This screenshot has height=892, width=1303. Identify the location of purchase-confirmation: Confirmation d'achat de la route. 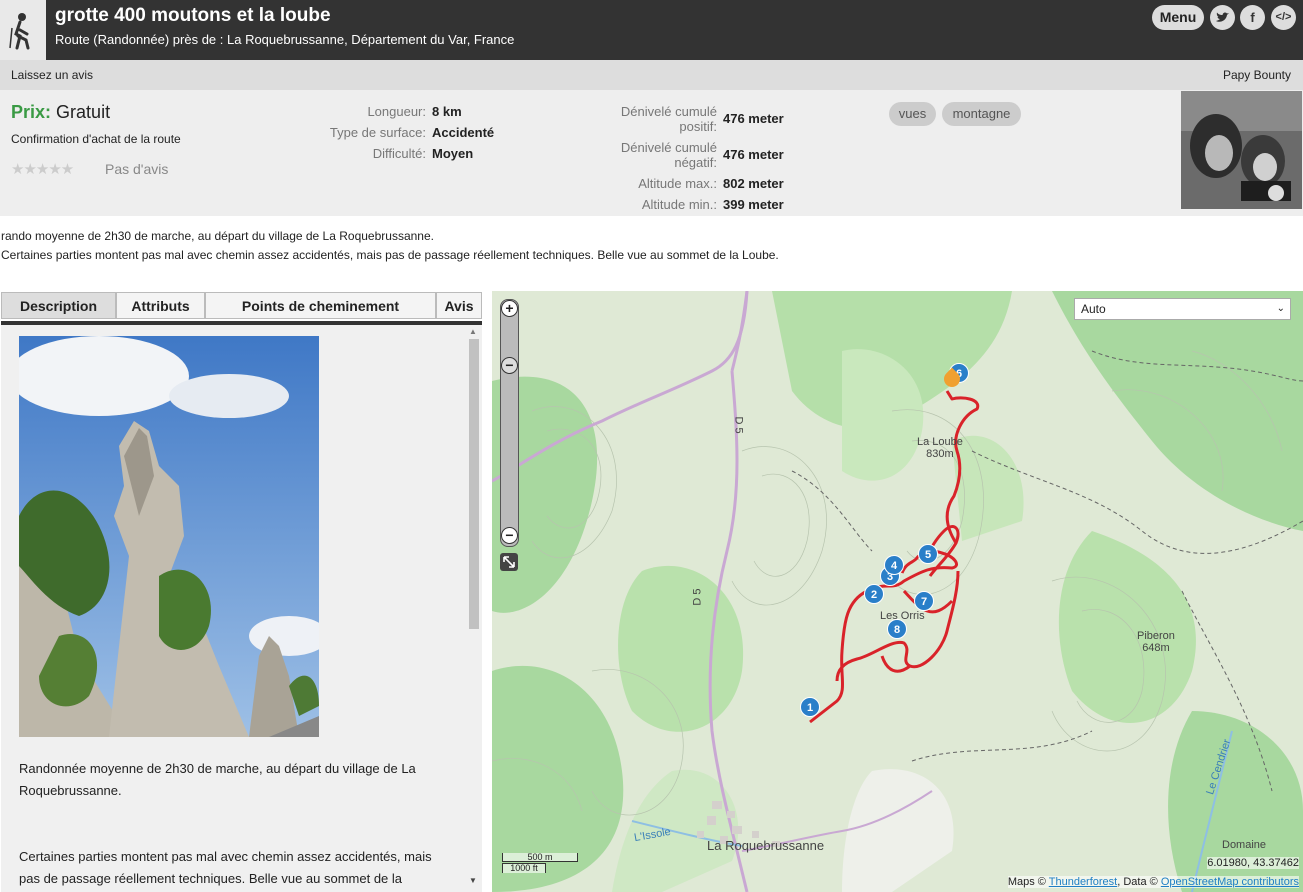
(96, 139).